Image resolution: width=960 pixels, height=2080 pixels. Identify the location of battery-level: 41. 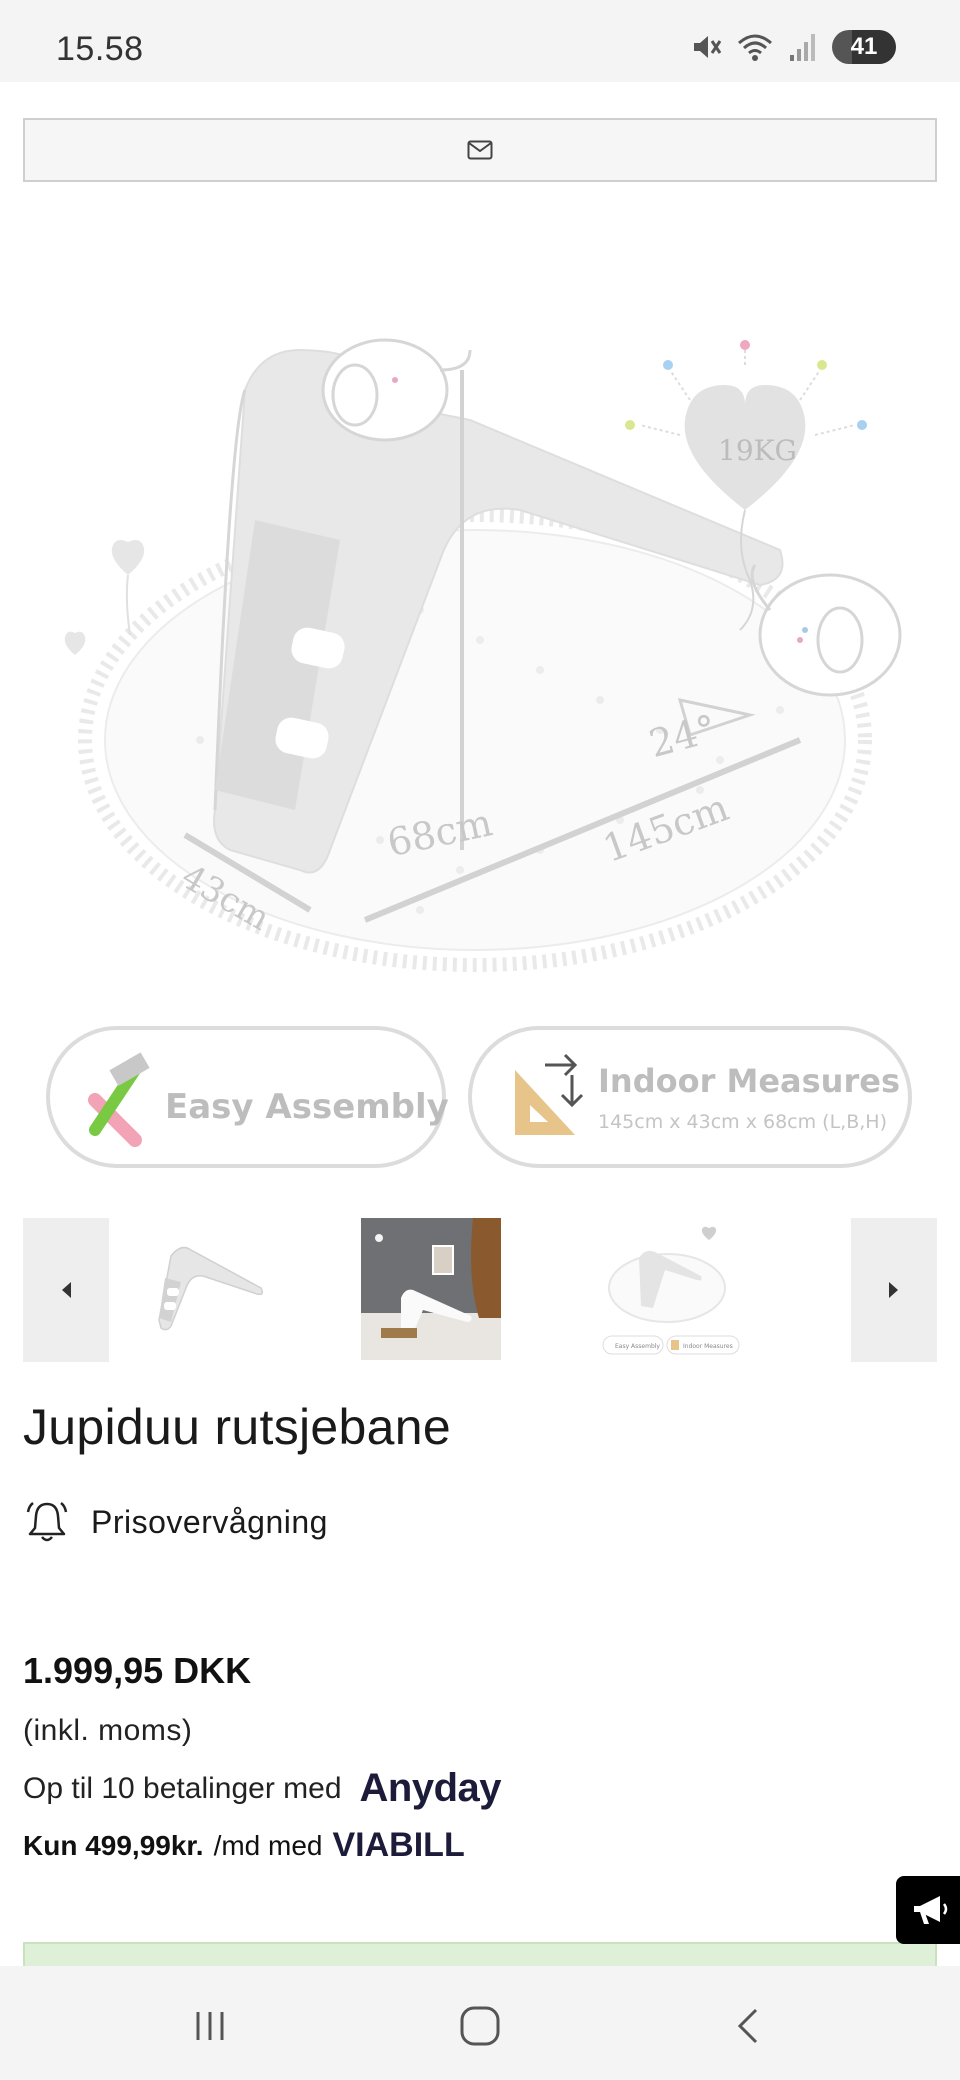
(864, 46).